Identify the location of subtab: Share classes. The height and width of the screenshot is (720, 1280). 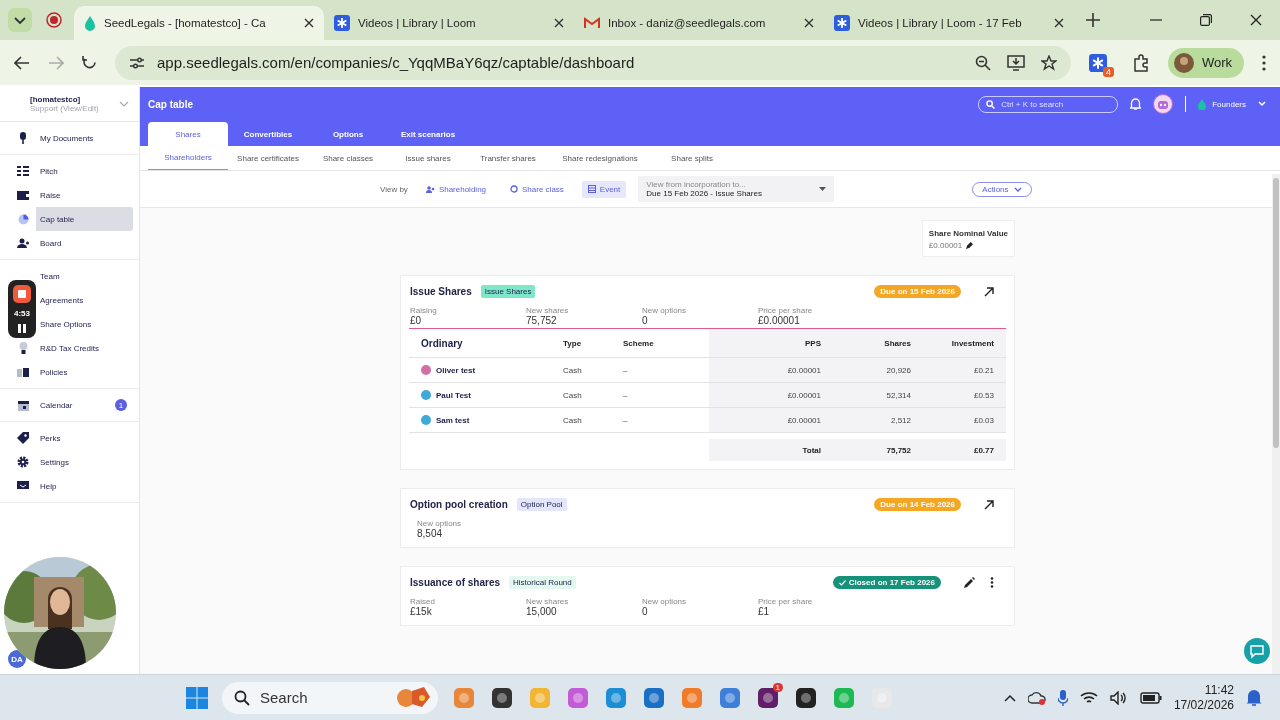
(348, 158).